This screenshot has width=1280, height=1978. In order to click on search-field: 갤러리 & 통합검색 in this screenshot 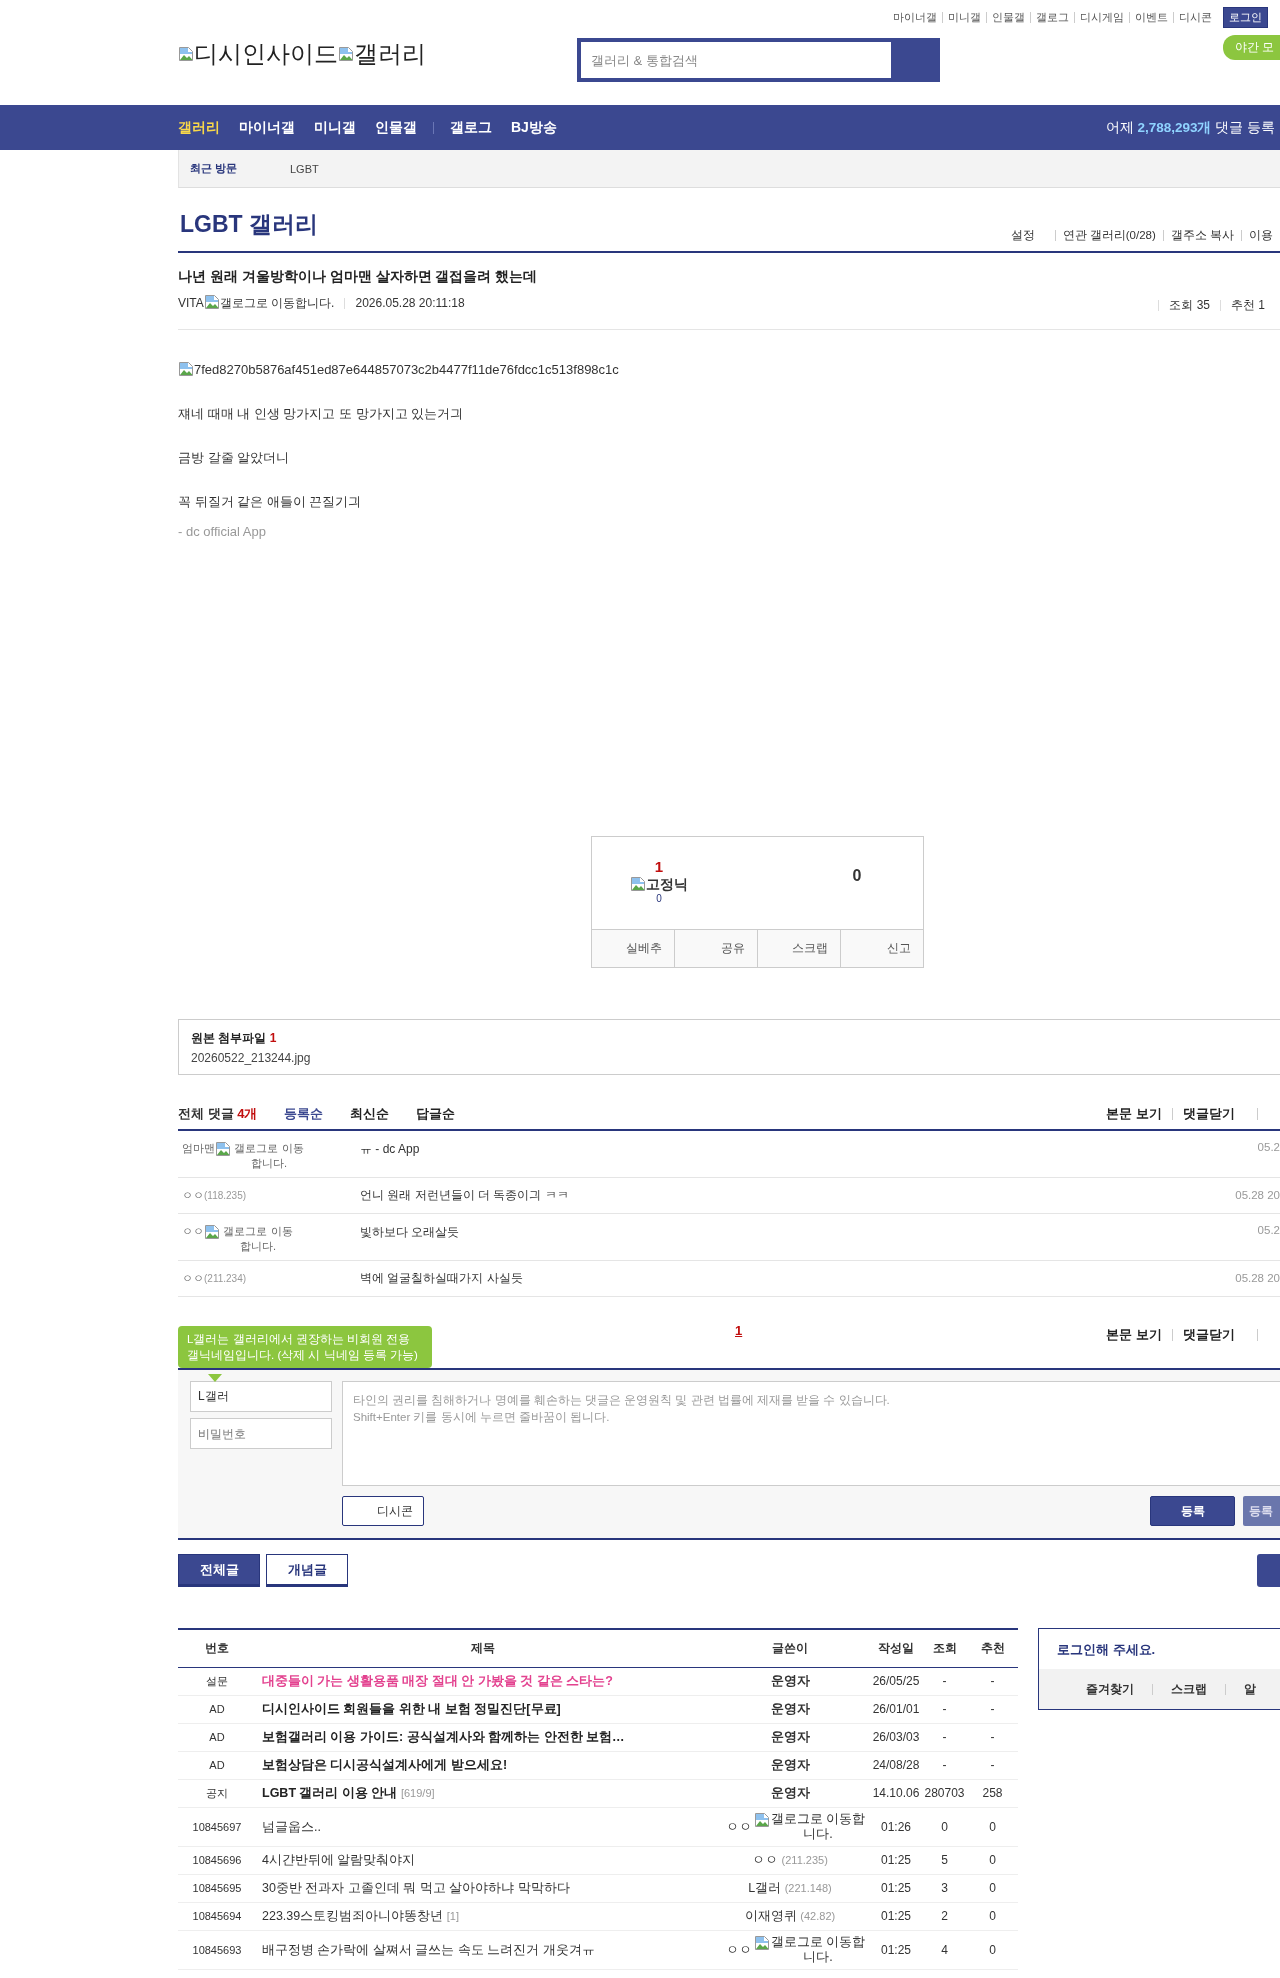, I will do `click(736, 60)`.